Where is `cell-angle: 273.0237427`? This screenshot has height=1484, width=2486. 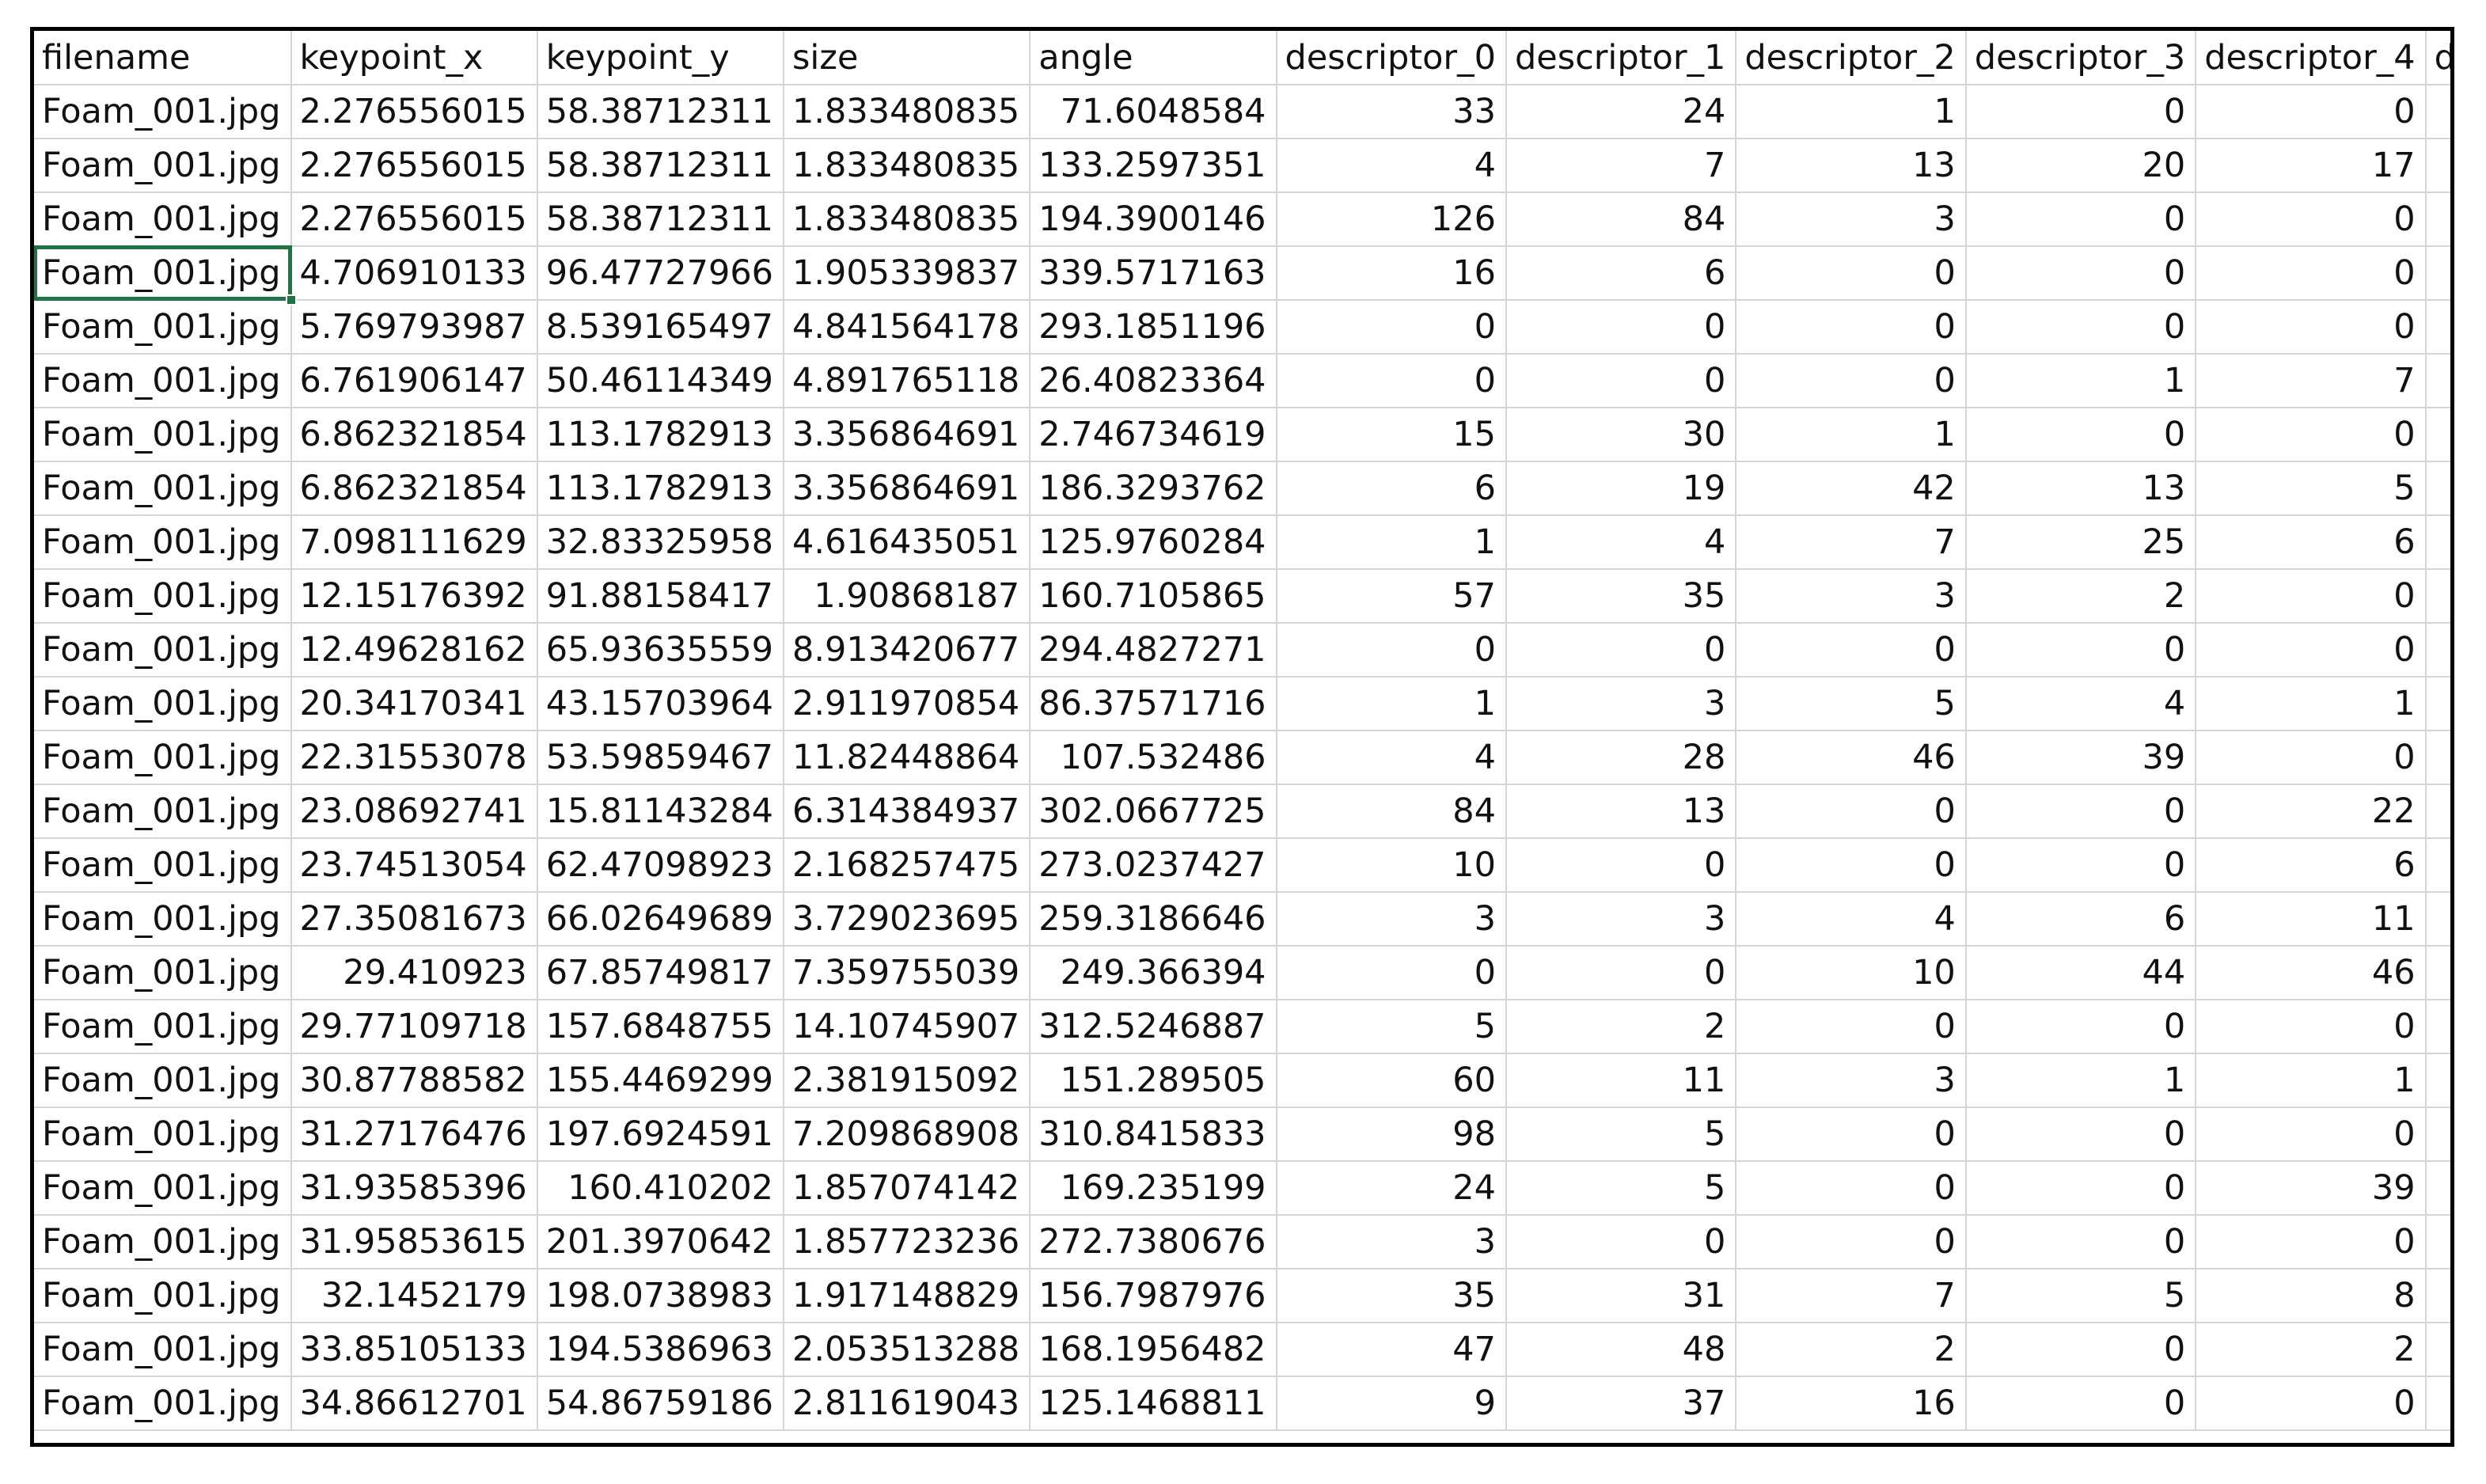 cell-angle: 273.0237427 is located at coordinates (1153, 865).